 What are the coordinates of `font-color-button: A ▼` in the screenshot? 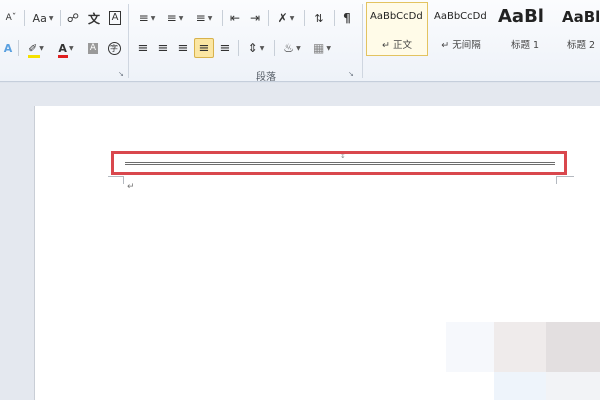 It's located at (66, 48).